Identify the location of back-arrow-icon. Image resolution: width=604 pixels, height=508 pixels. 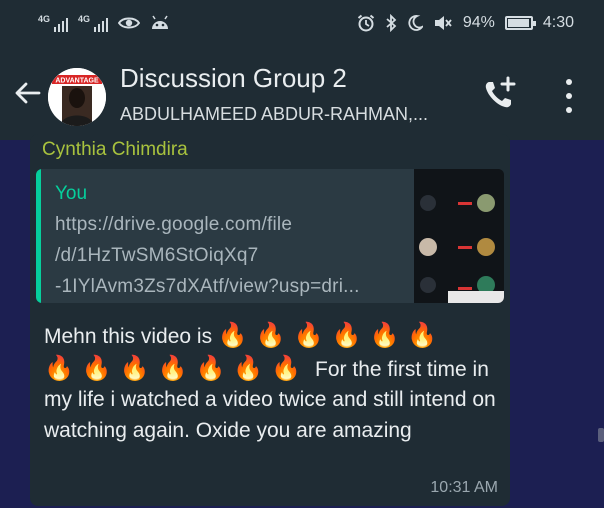
(28, 93).